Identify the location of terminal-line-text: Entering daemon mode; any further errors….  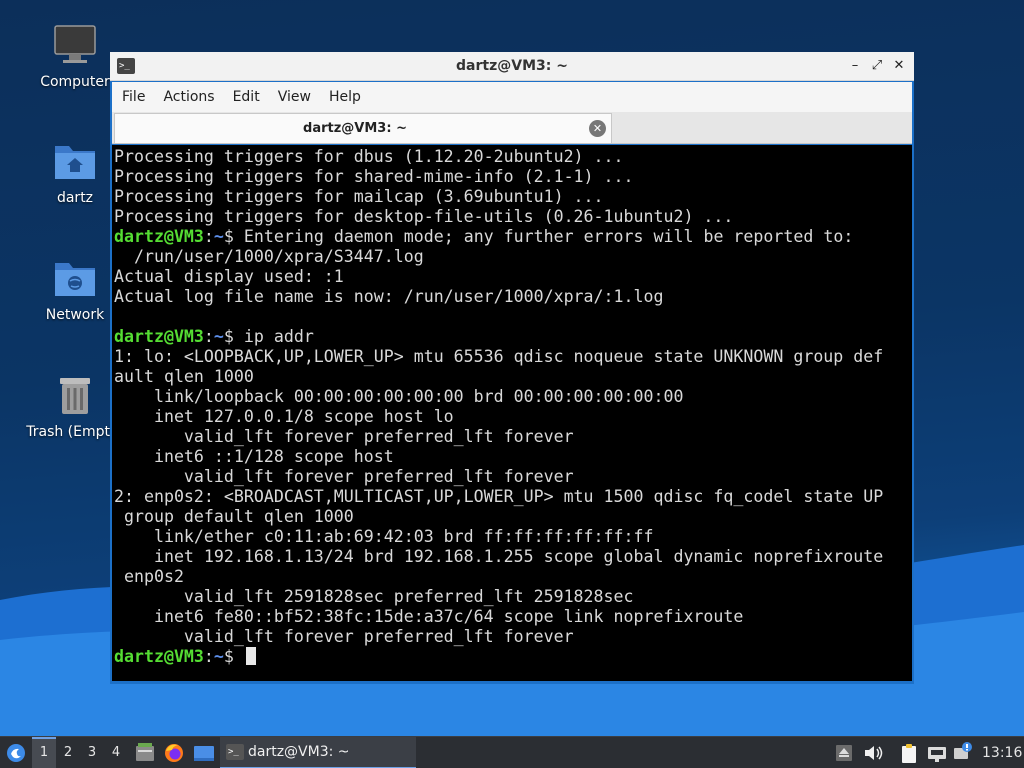
(543, 236).